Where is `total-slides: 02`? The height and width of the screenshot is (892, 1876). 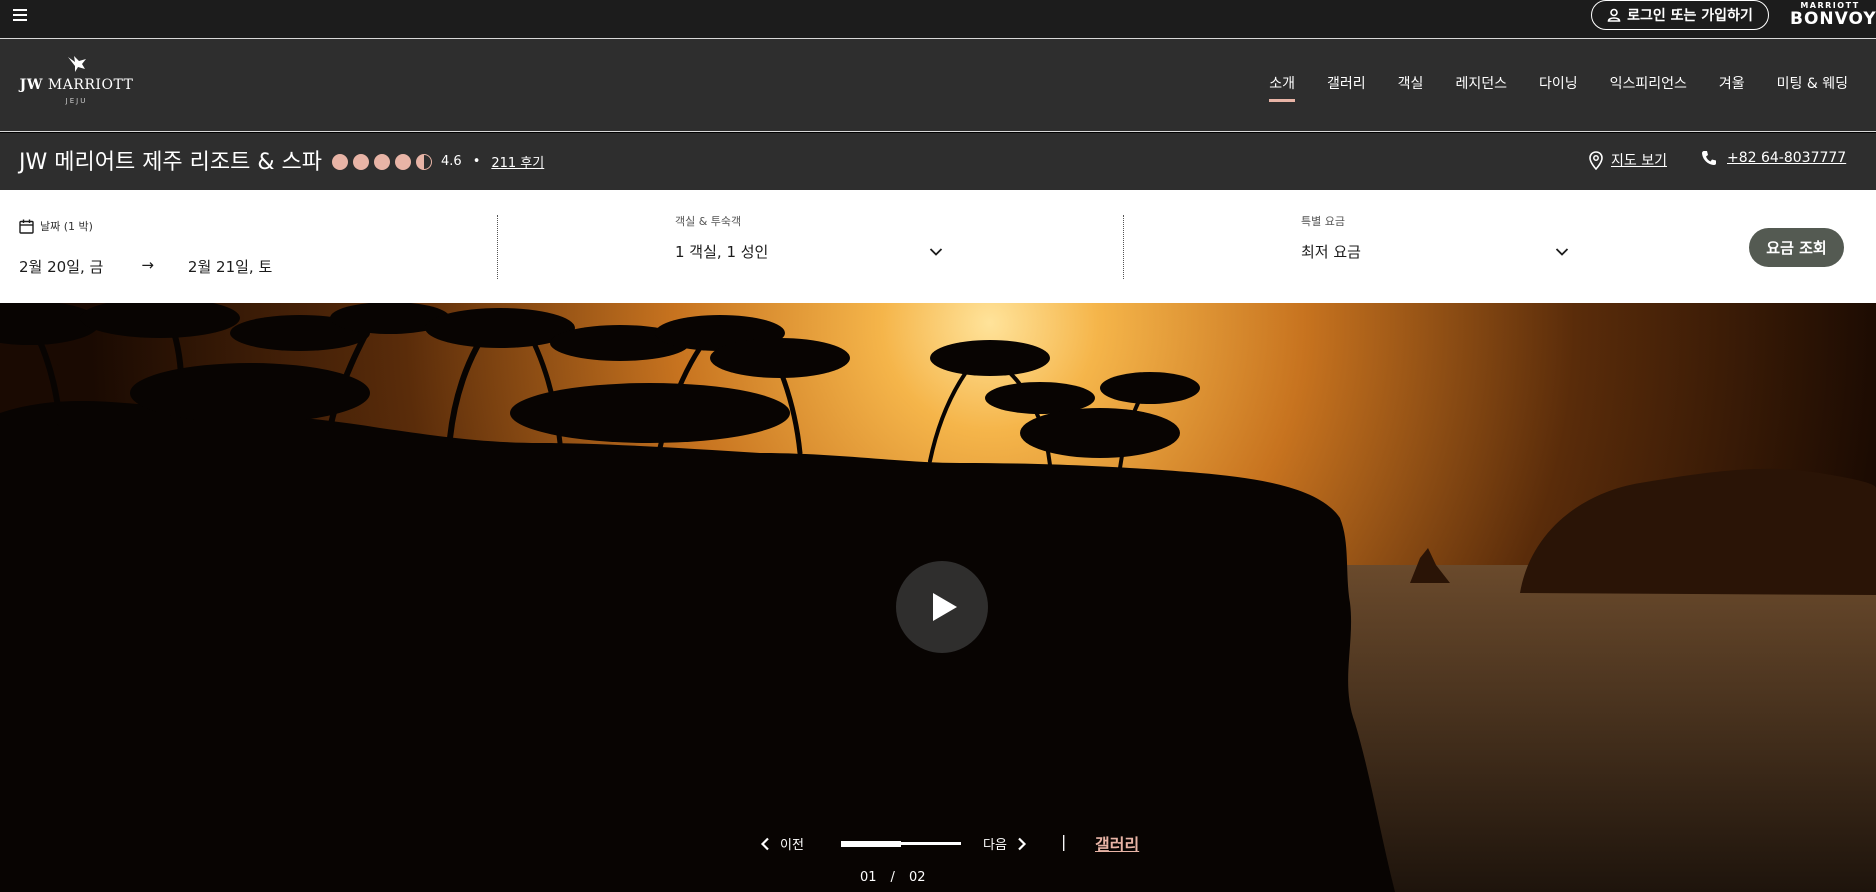 total-slides: 02 is located at coordinates (917, 877).